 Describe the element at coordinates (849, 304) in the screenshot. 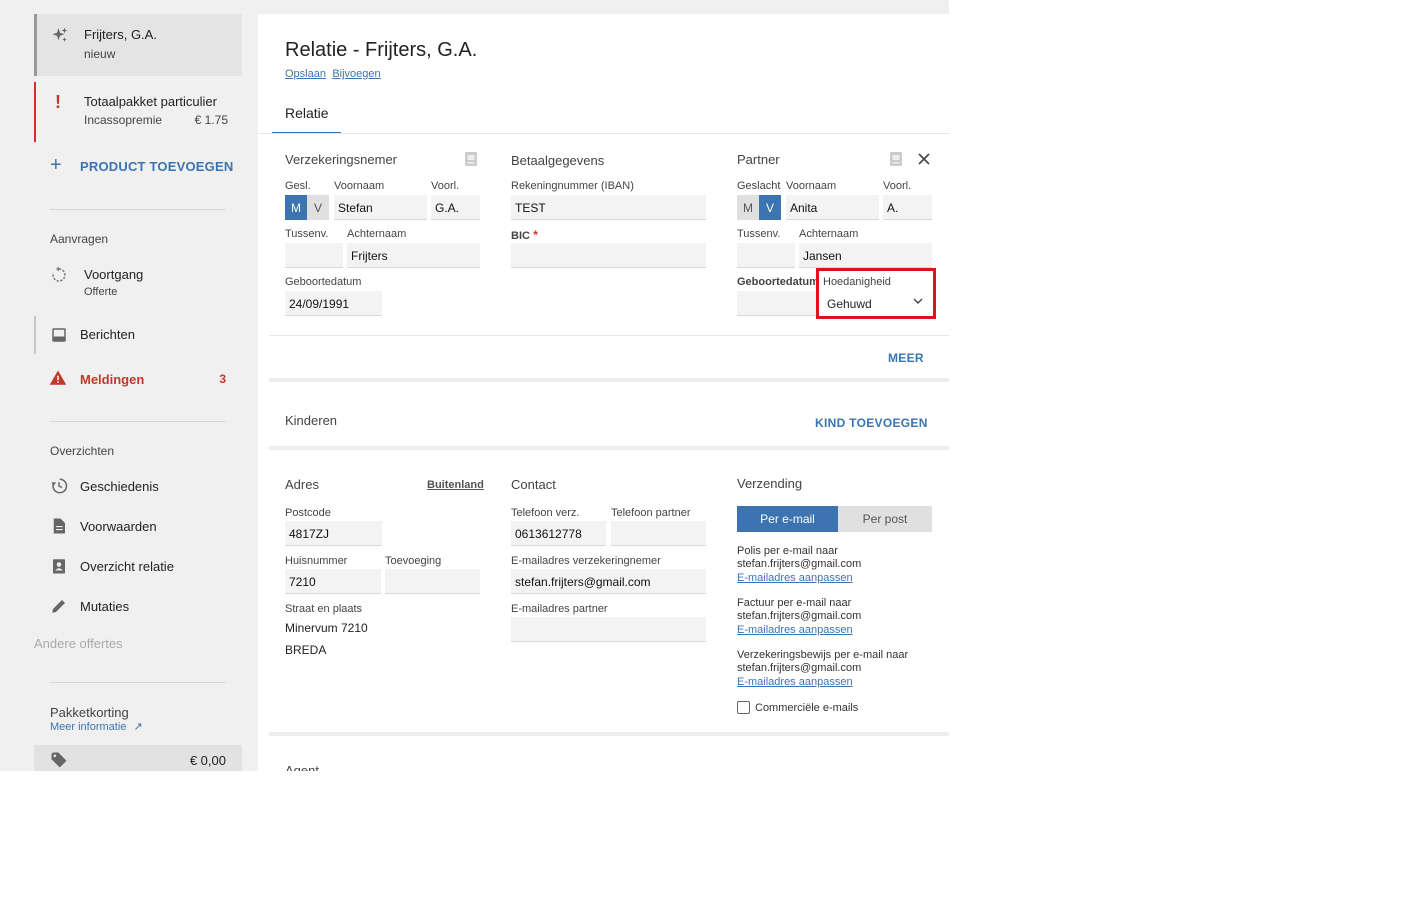

I see `hoedanigheid-value: Gehuwd` at that location.